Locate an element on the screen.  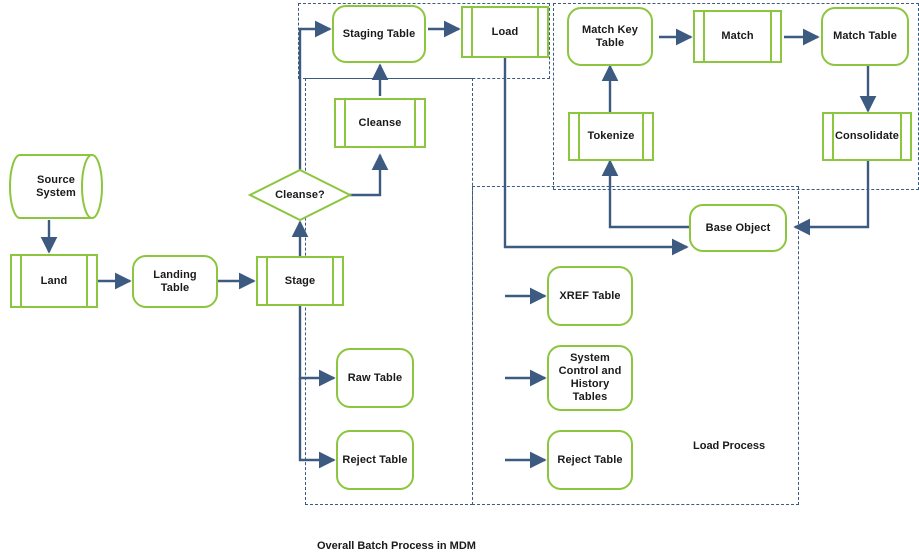
node-label: Match Key Table is located at coordinates (610, 36).